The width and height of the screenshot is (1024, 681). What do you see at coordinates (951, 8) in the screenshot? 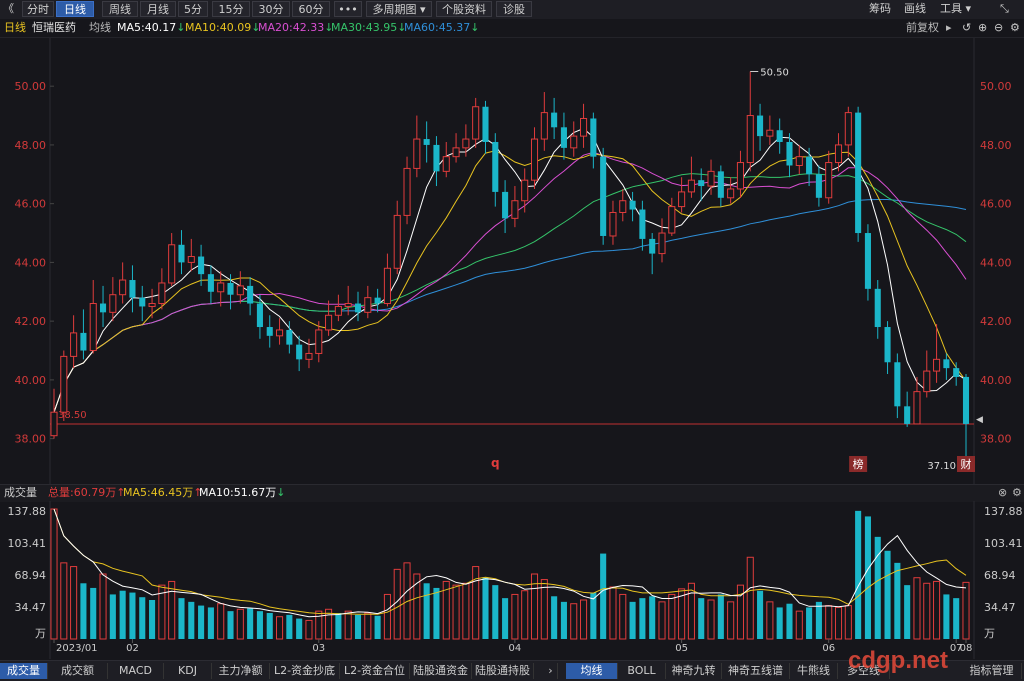
I see `tools-label: 工具` at bounding box center [951, 8].